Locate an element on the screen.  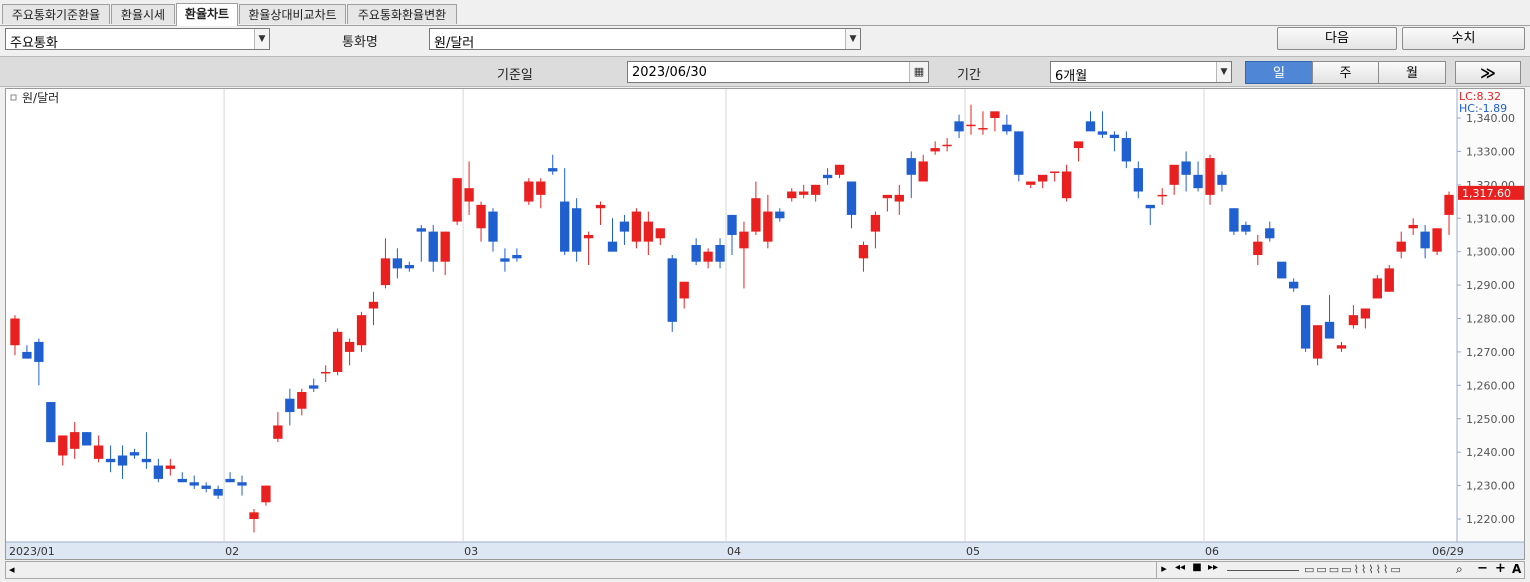
font-size-icon: A is located at coordinates (1516, 569).